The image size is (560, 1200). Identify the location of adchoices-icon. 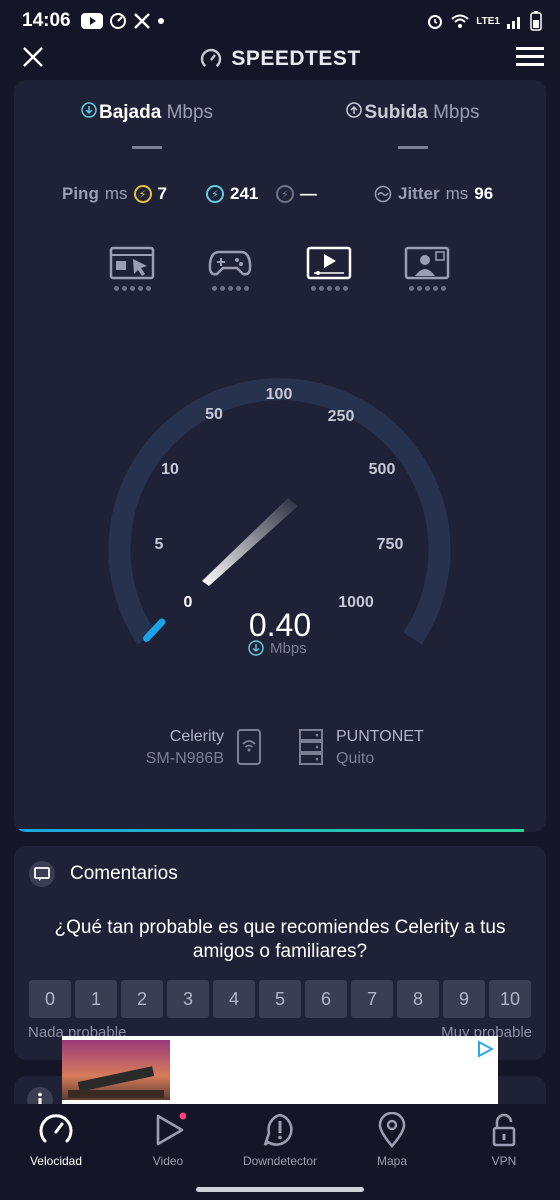
(485, 1049).